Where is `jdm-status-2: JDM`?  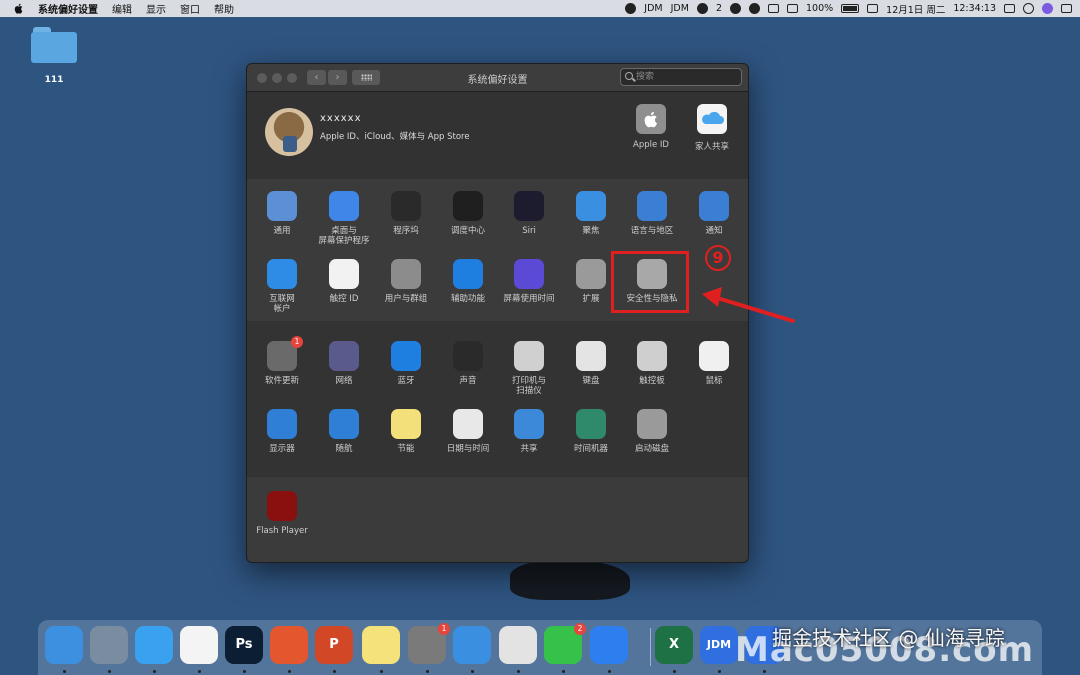 jdm-status-2: JDM is located at coordinates (680, 8).